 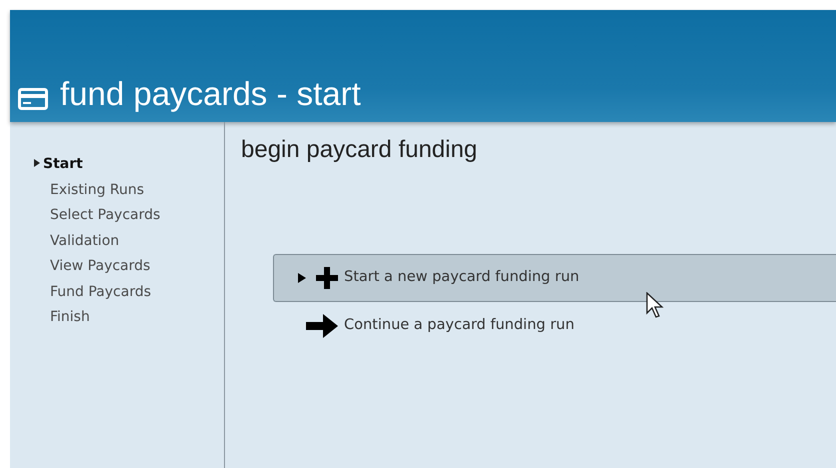 I want to click on page-title: fund paycards - start, so click(x=210, y=93).